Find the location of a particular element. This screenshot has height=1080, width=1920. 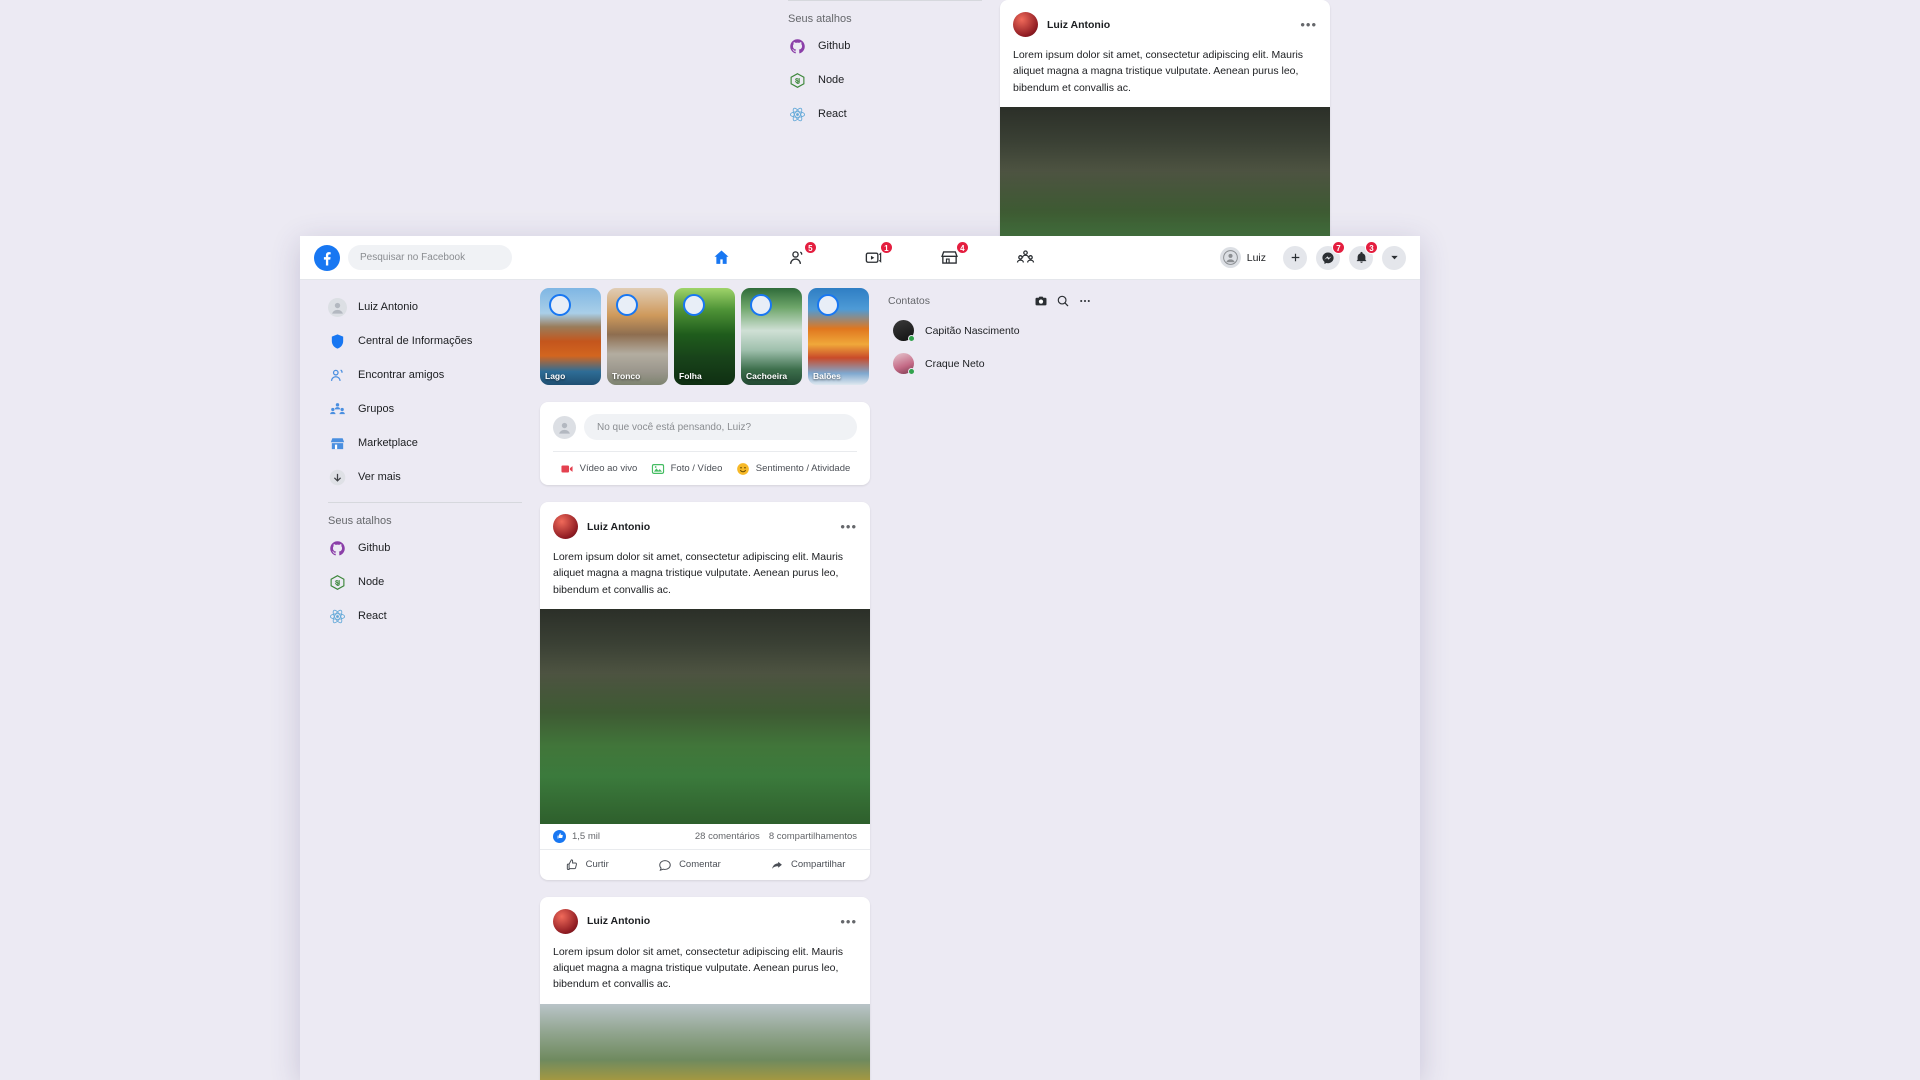

shortcut-item-1: Node is located at coordinates (425, 582).